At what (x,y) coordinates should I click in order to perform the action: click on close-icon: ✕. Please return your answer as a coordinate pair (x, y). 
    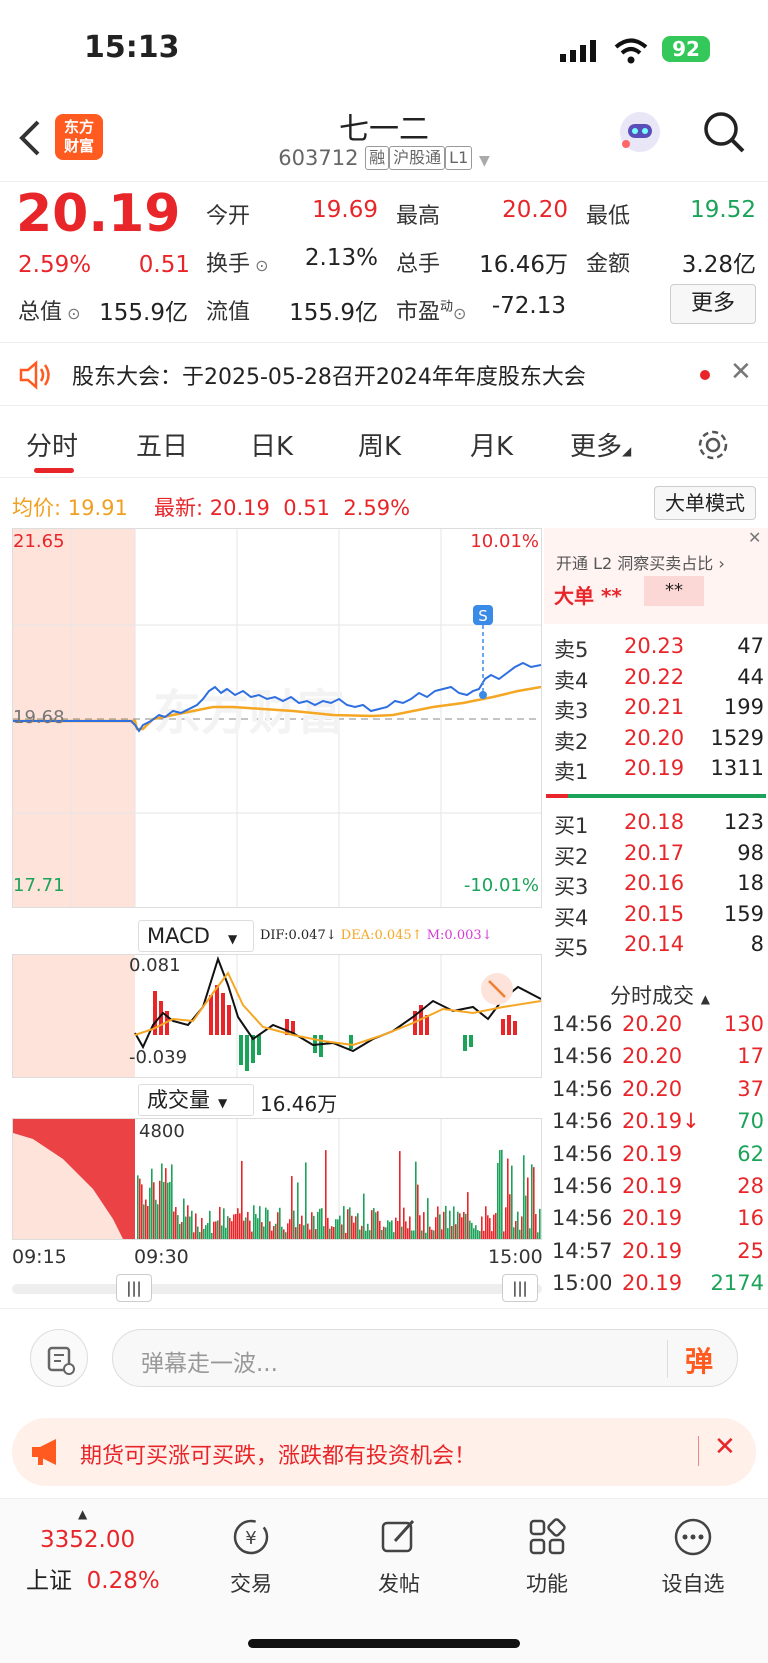
    Looking at the image, I should click on (741, 372).